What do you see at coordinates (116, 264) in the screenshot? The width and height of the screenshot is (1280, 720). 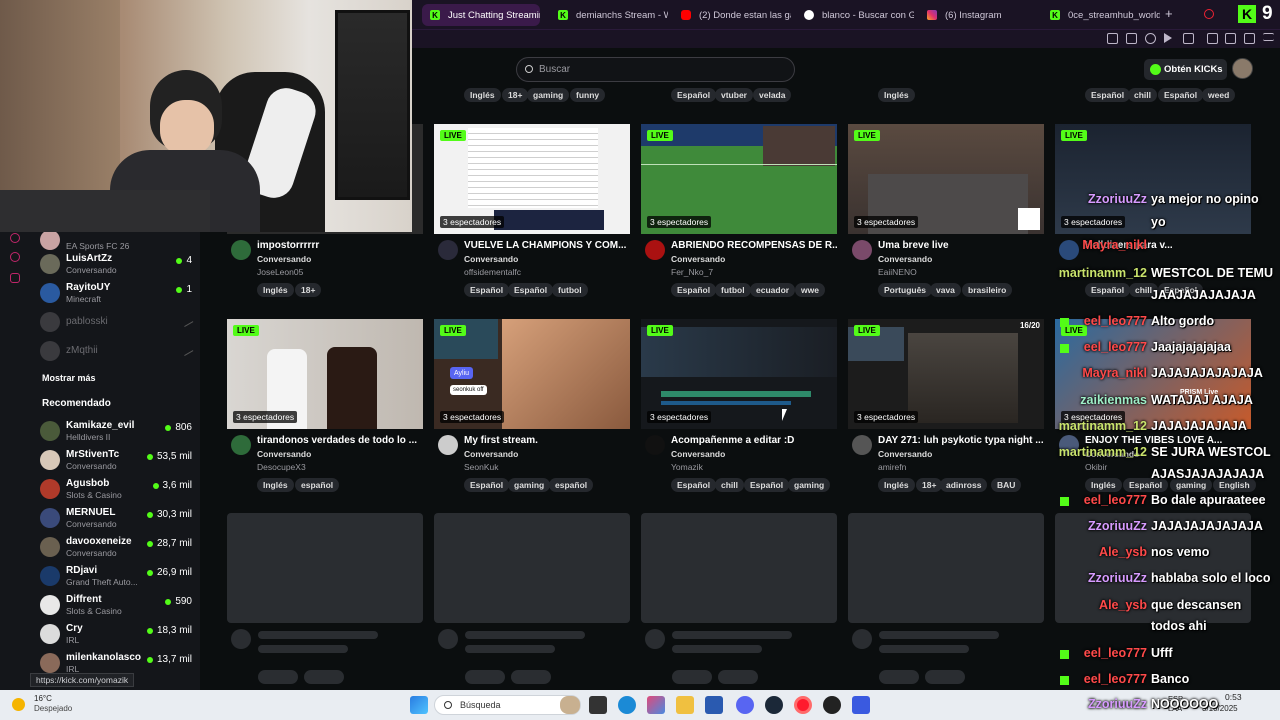 I see `sidebar-item-luisartzz: LuisArtZz Conversando 4` at bounding box center [116, 264].